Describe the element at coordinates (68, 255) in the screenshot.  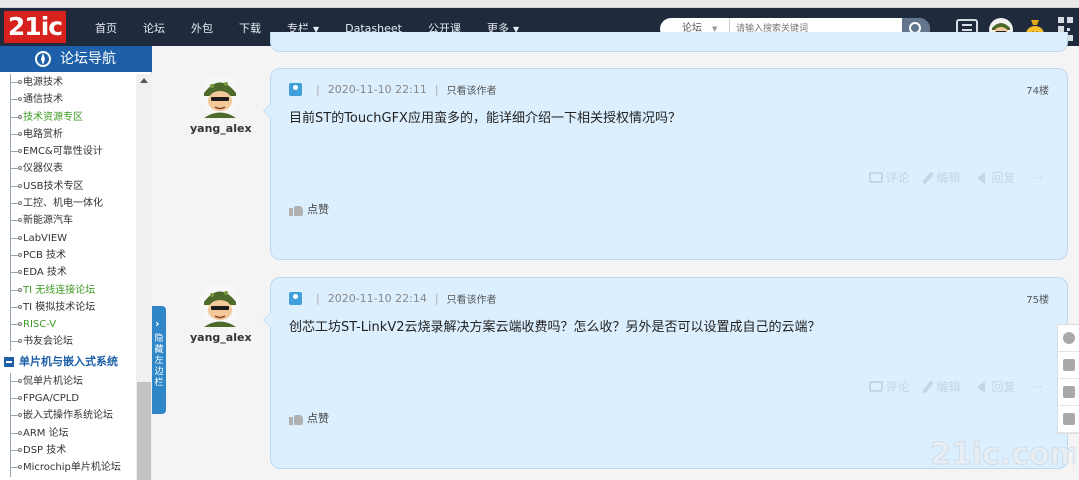
I see `sidebar-item: PCB 技术` at that location.